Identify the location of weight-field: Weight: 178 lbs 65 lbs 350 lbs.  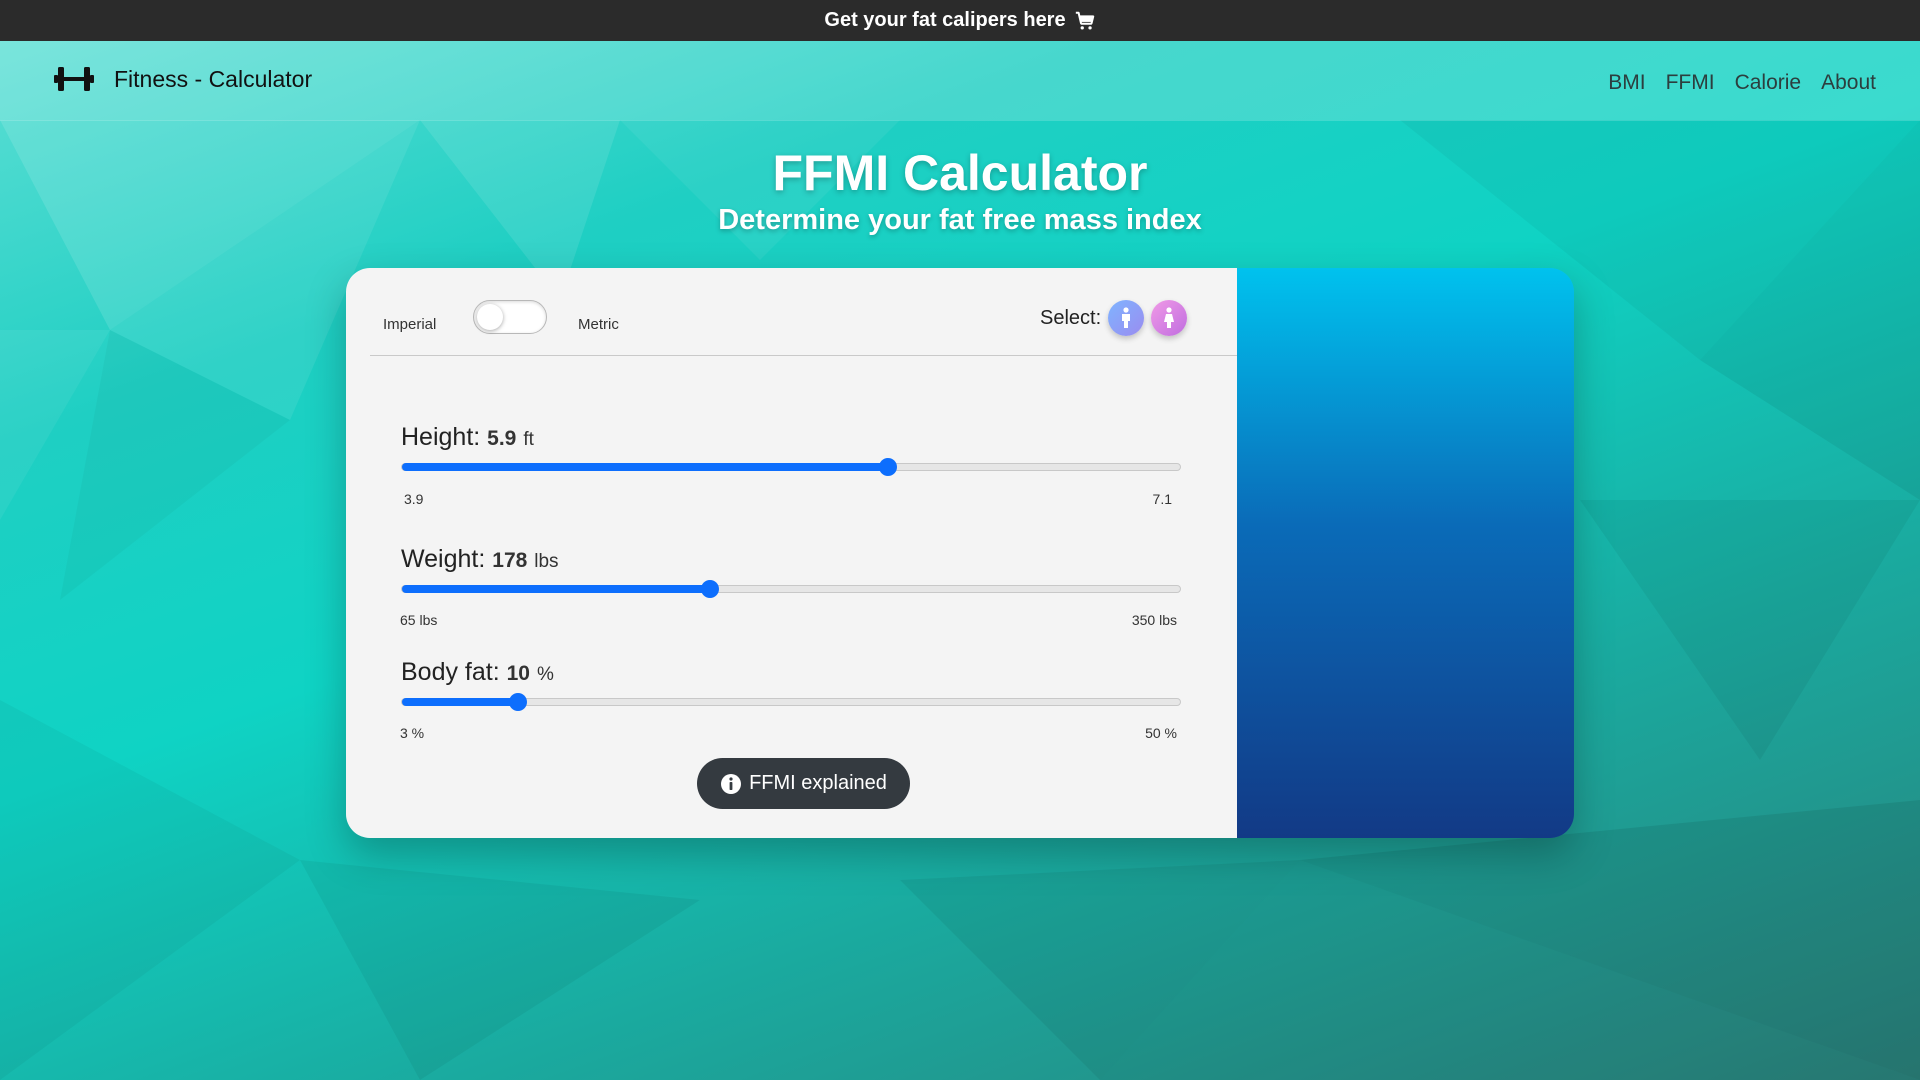
(790, 586).